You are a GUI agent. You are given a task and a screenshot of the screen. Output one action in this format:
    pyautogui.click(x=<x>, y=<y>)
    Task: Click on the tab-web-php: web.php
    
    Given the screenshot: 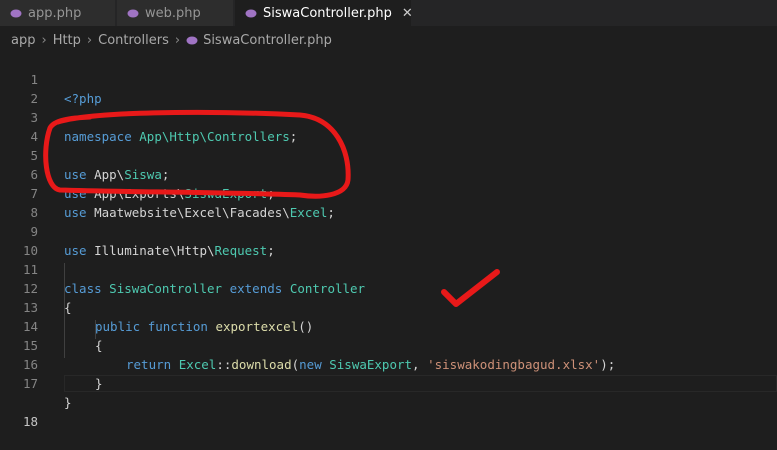 What is the action you would take?
    pyautogui.click(x=175, y=13)
    